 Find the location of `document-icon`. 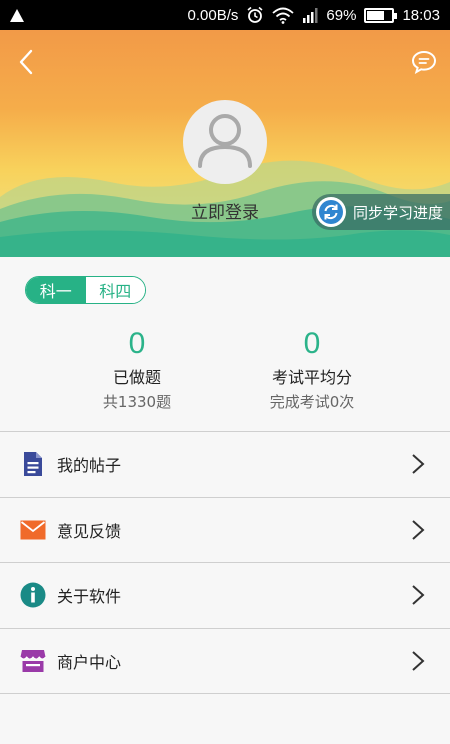

document-icon is located at coordinates (33, 464).